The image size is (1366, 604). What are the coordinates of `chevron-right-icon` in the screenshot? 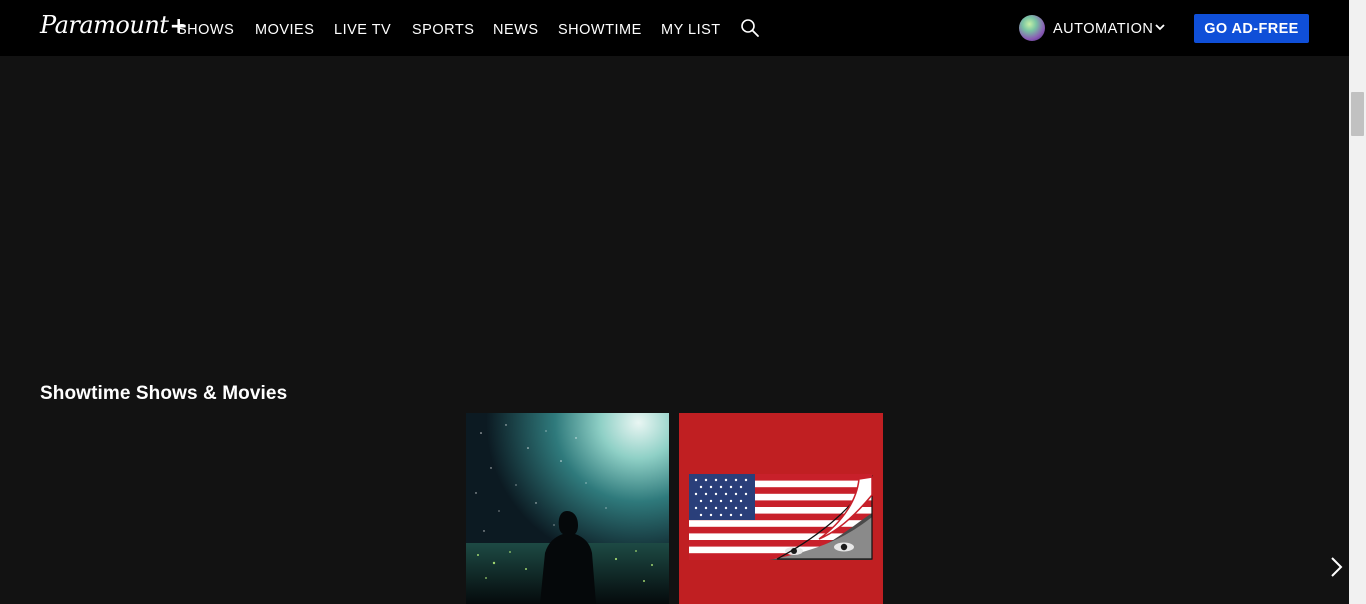 It's located at (1336, 567).